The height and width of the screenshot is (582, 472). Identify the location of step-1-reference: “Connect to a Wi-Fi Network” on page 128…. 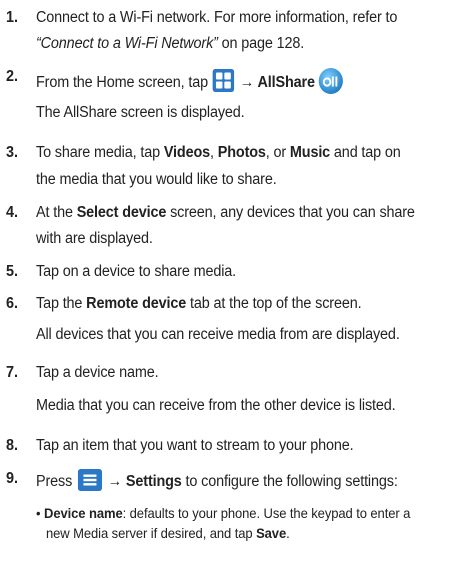
(170, 43).